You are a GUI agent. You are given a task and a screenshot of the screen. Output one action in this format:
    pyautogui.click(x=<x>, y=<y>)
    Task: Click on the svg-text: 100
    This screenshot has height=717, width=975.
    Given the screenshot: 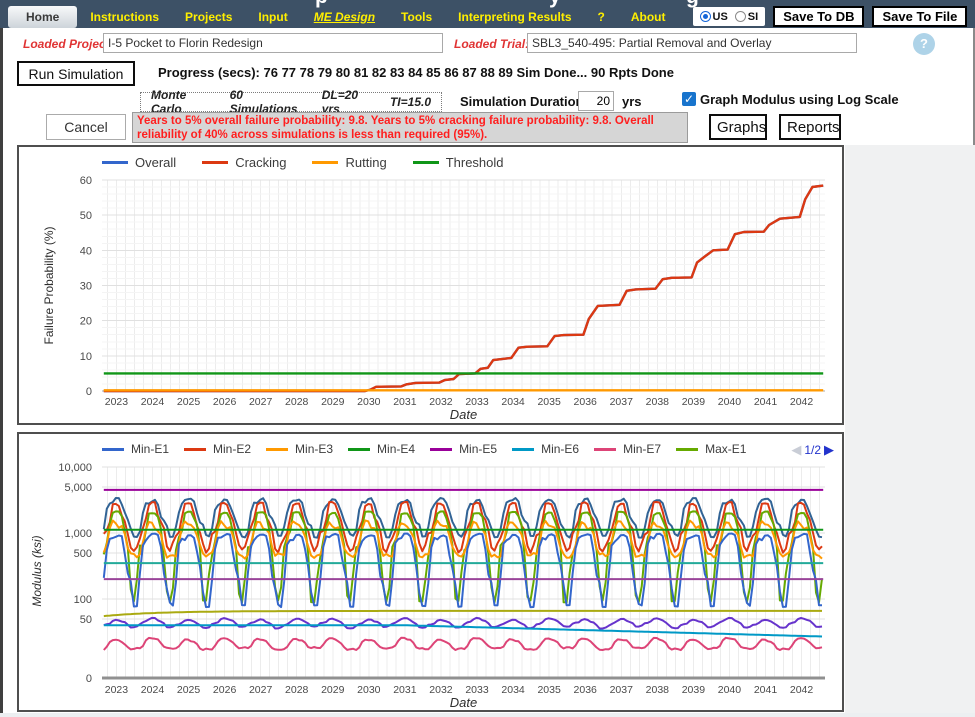 What is the action you would take?
    pyautogui.click(x=83, y=600)
    